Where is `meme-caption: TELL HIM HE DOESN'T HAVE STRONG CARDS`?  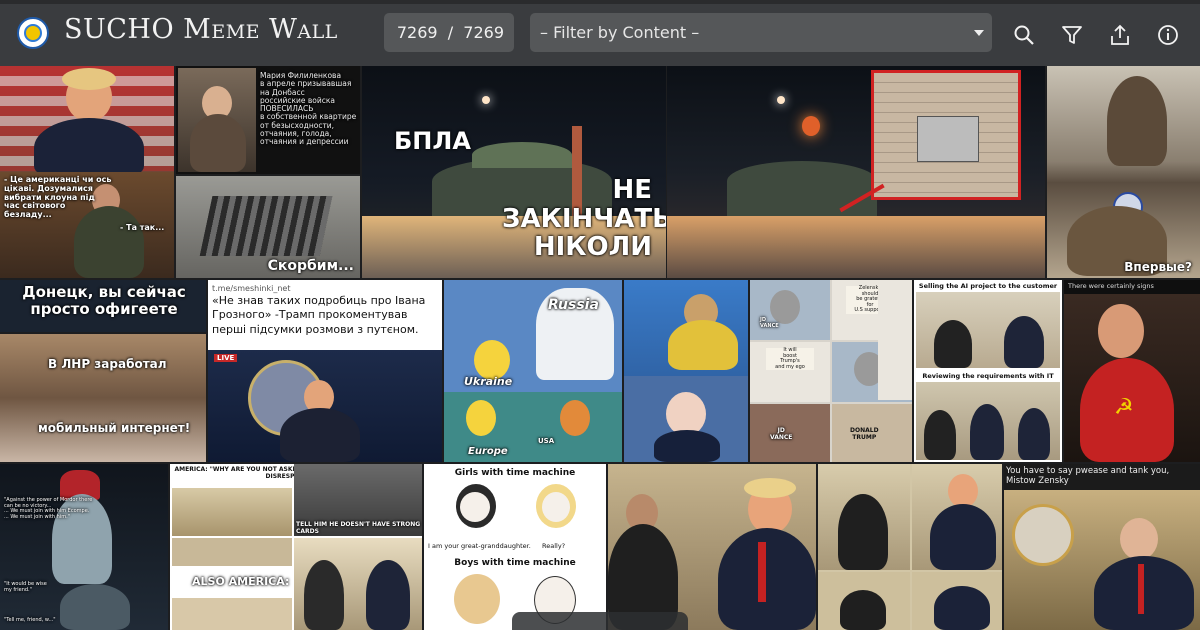
meme-caption: TELL HIM HE DOESN'T HAVE STRONG CARDS is located at coordinates (358, 528).